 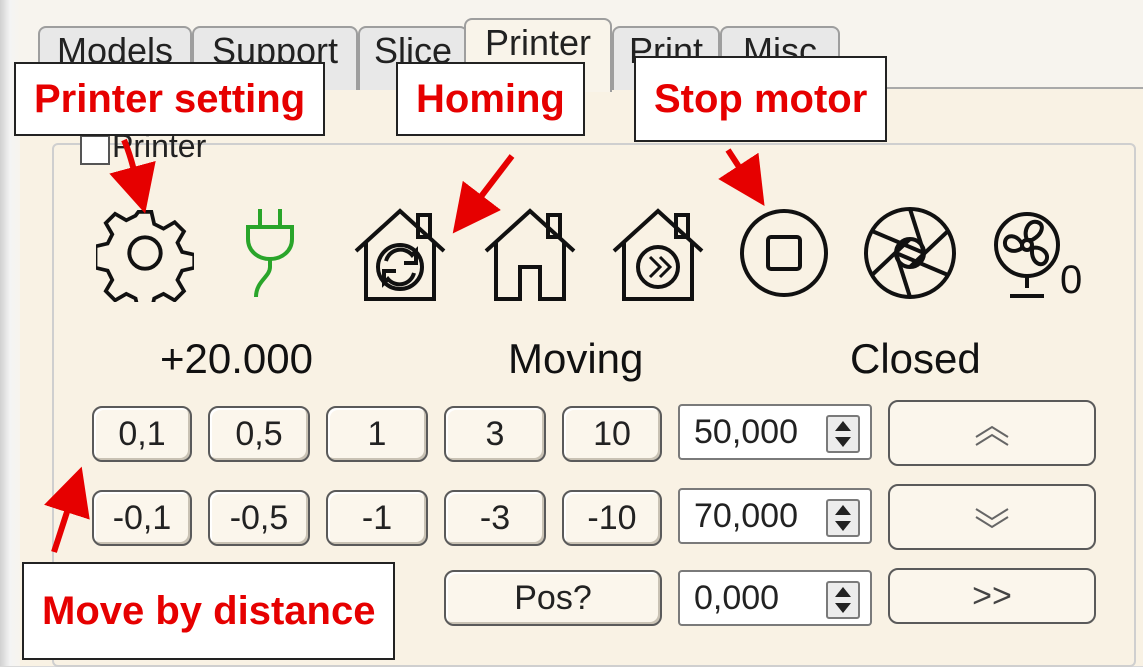 What do you see at coordinates (658, 254) in the screenshot?
I see `home-forward-icon` at bounding box center [658, 254].